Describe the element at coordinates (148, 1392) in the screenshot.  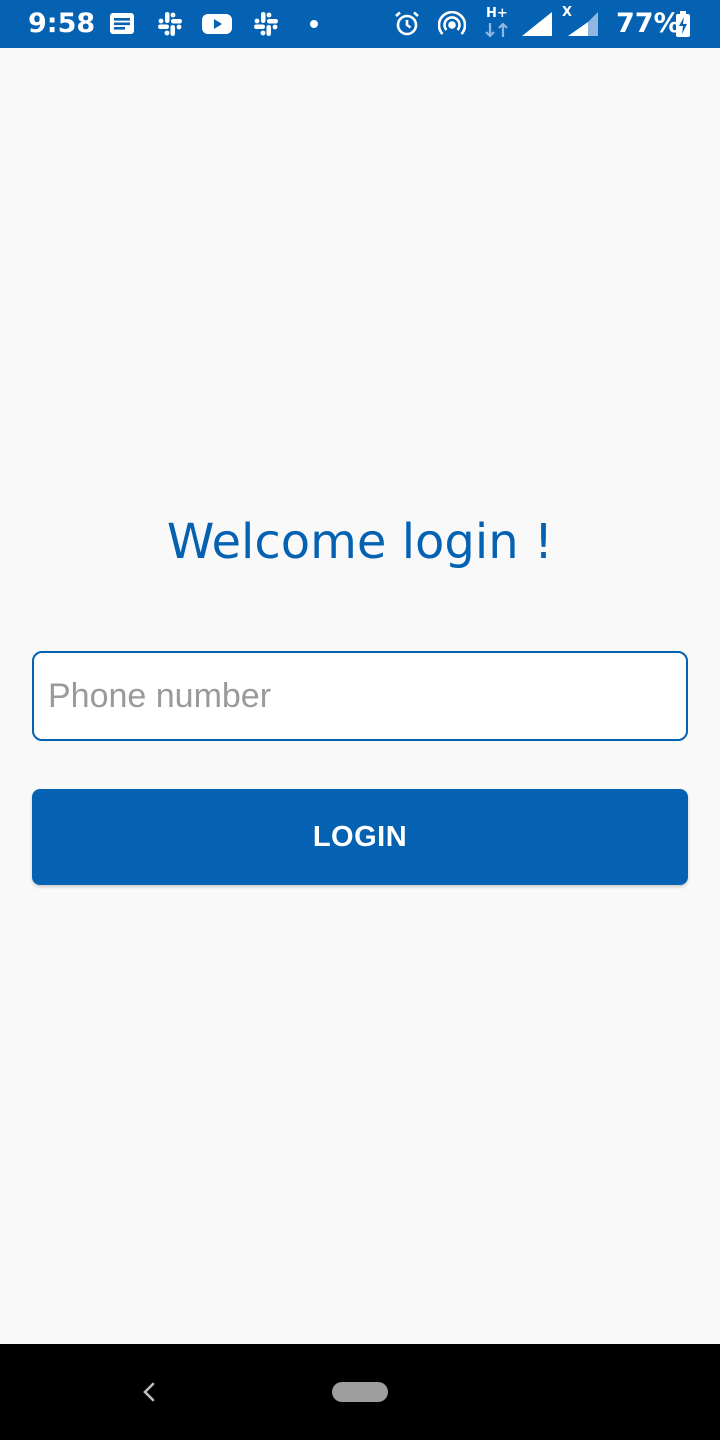
I see `back-icon` at that location.